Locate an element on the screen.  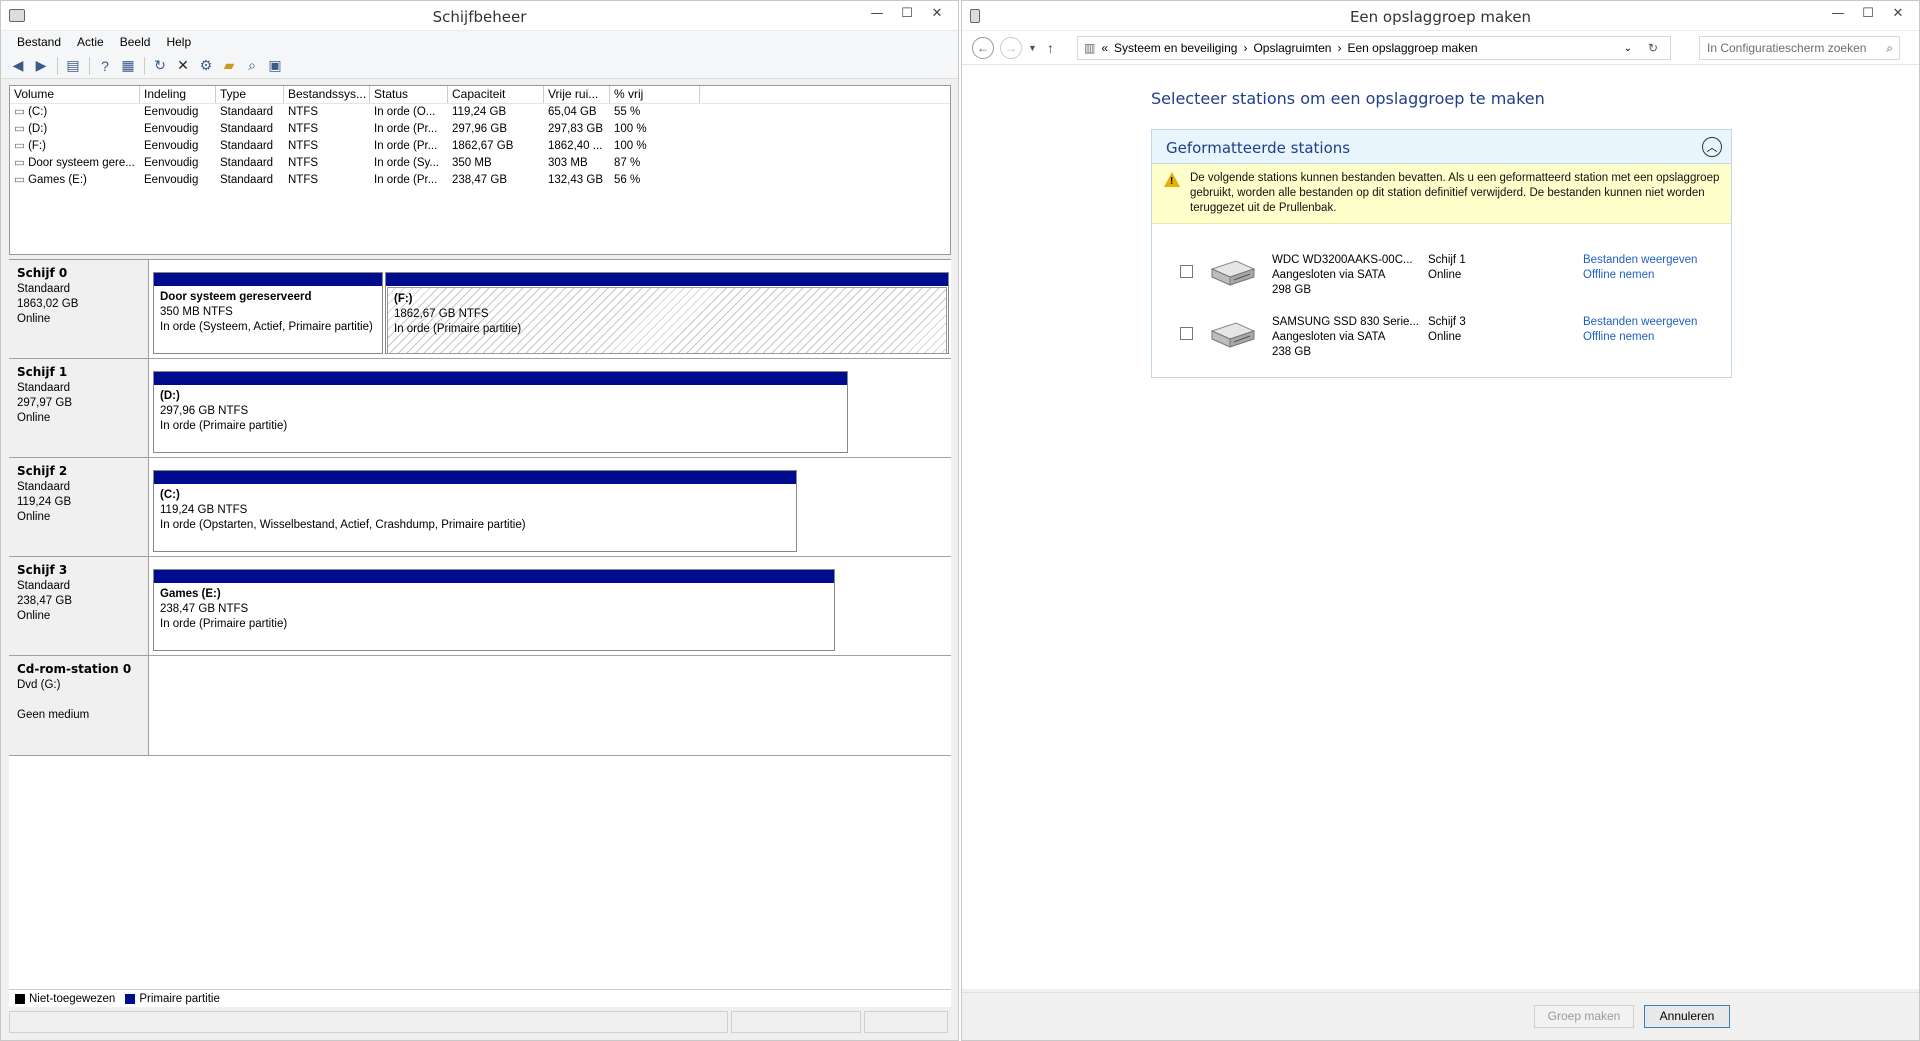
search-input: In Configuratiescherm zoeken ⌕ is located at coordinates (1799, 48).